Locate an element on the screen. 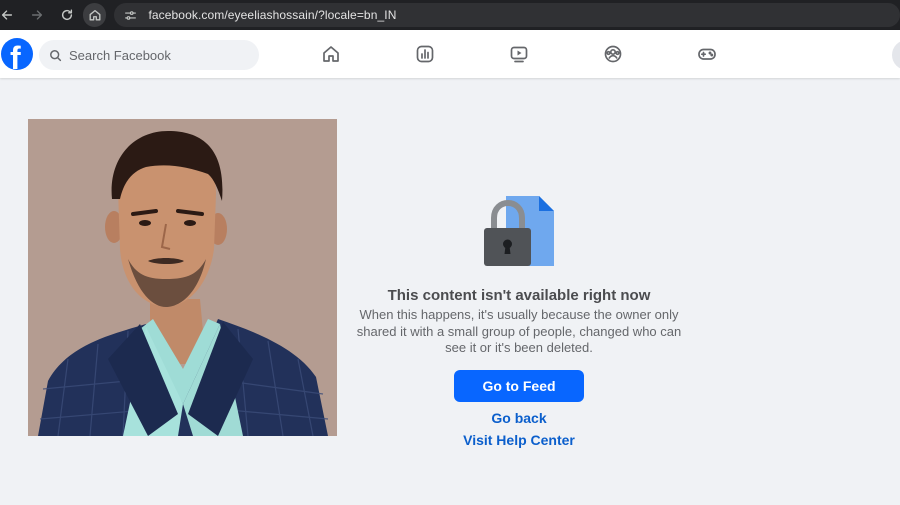 The image size is (900, 505). facebook-logo: f is located at coordinates (17, 54).